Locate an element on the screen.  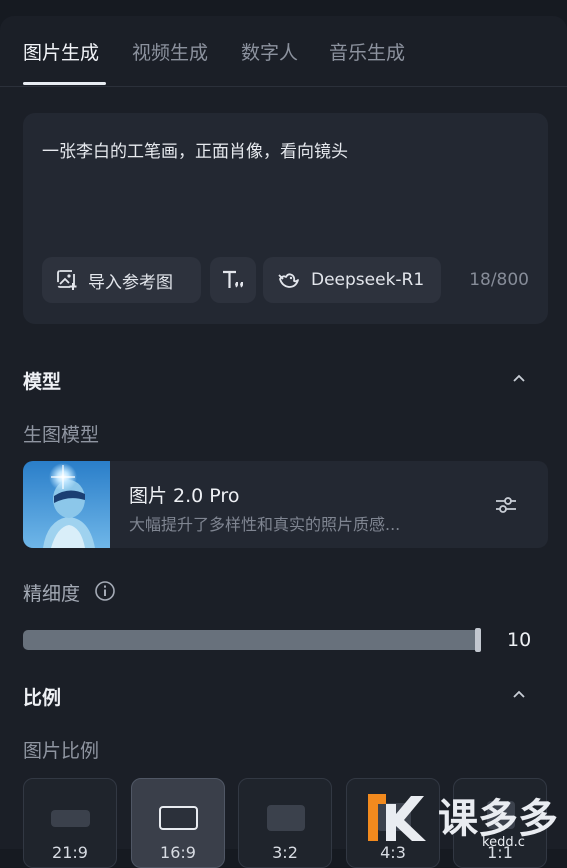
ratio-section-title: 比例 is located at coordinates (42, 698).